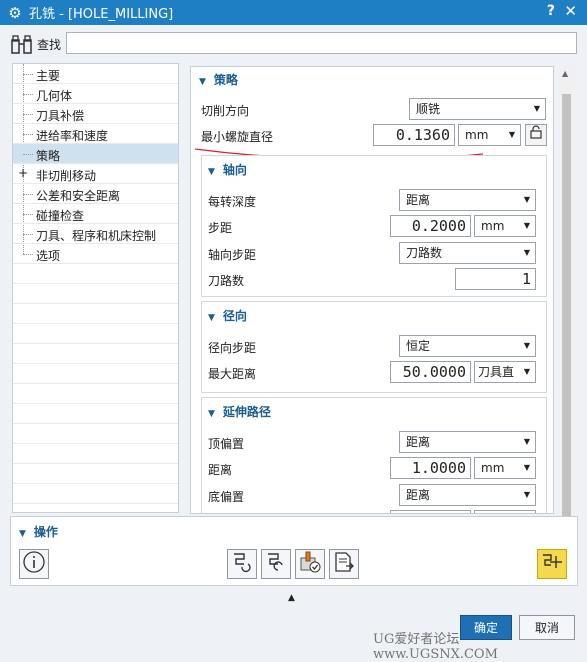 This screenshot has width=587, height=662. Describe the element at coordinates (293, 12) in the screenshot. I see `title-bar: ⚙ 孔铣 - [HOLE_MILLING] ? ✕` at that location.